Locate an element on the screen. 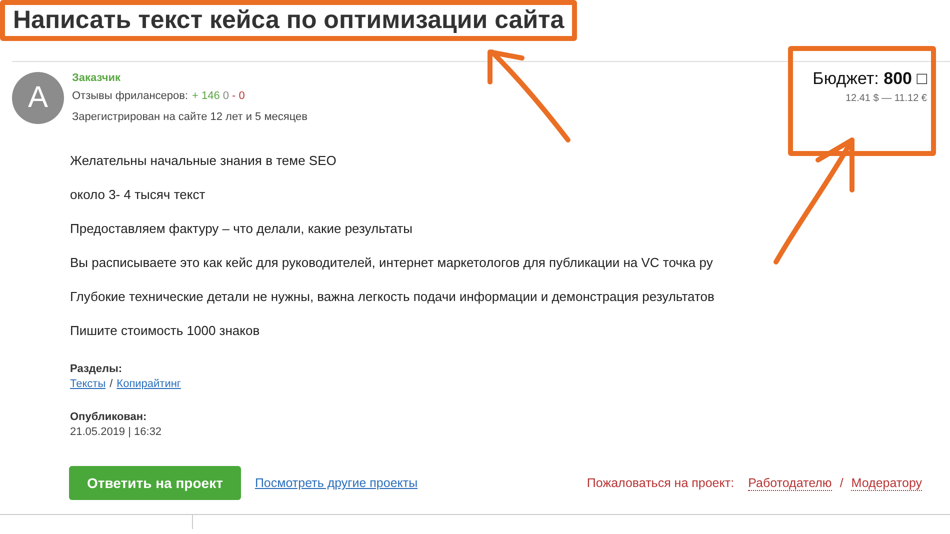 The image size is (950, 534). page-title: Написать текст кейса по оптимизации сайта is located at coordinates (288, 20).